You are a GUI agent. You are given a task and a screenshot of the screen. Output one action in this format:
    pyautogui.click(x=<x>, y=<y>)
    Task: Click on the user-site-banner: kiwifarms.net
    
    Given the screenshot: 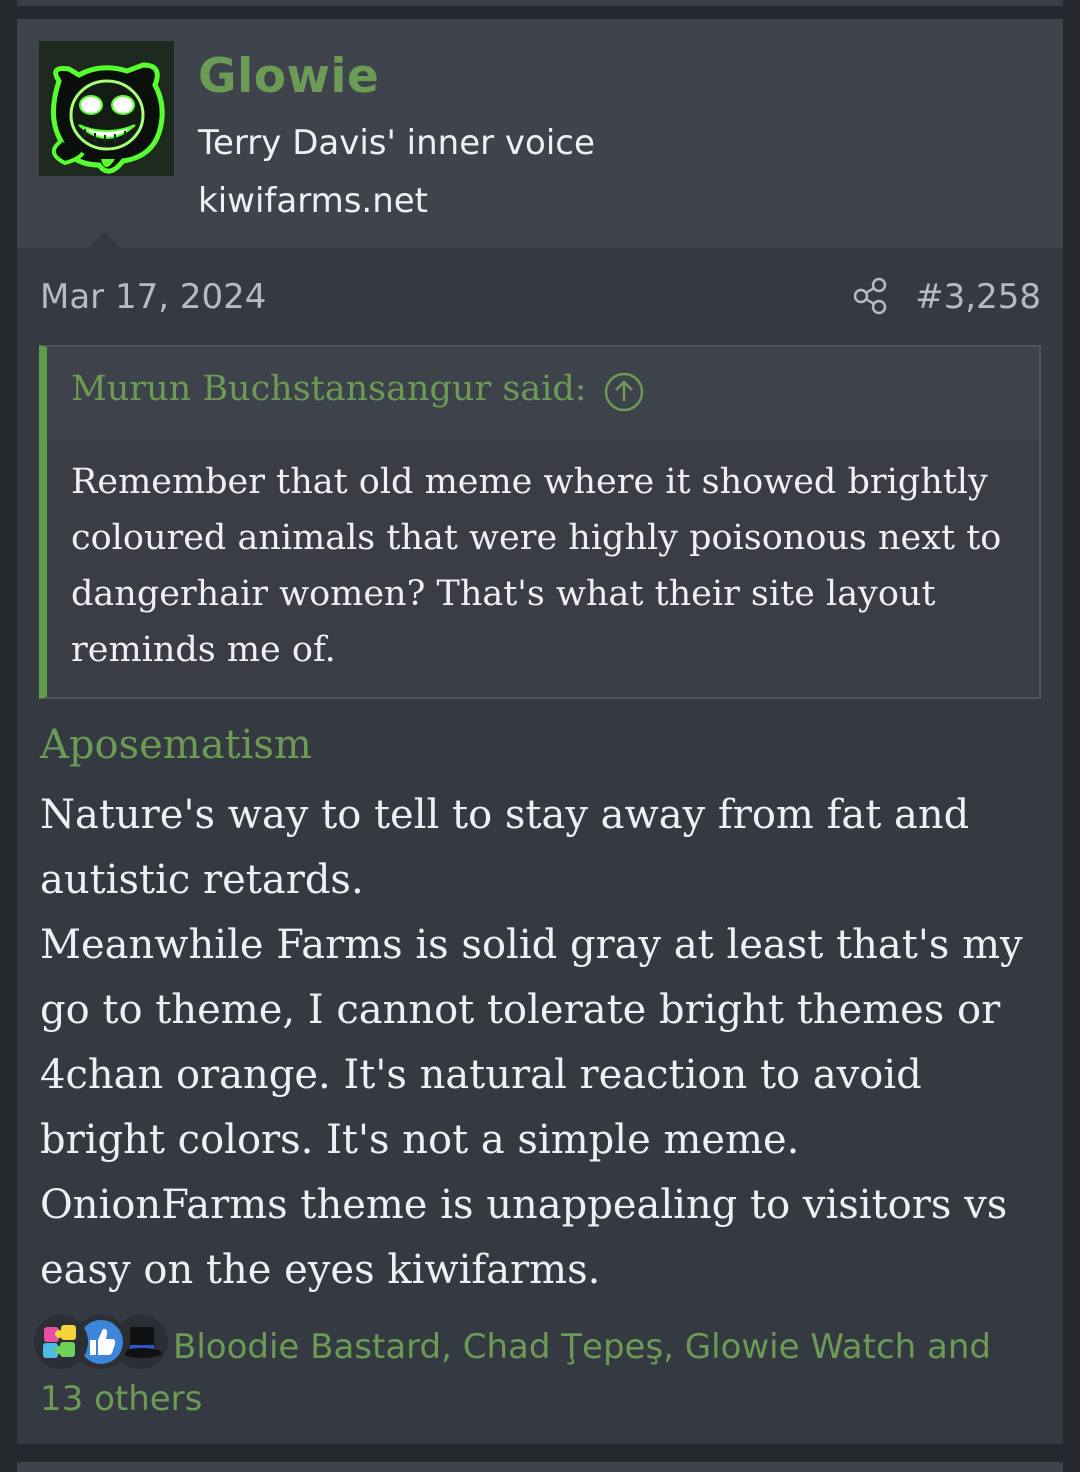 What is the action you would take?
    pyautogui.click(x=313, y=201)
    